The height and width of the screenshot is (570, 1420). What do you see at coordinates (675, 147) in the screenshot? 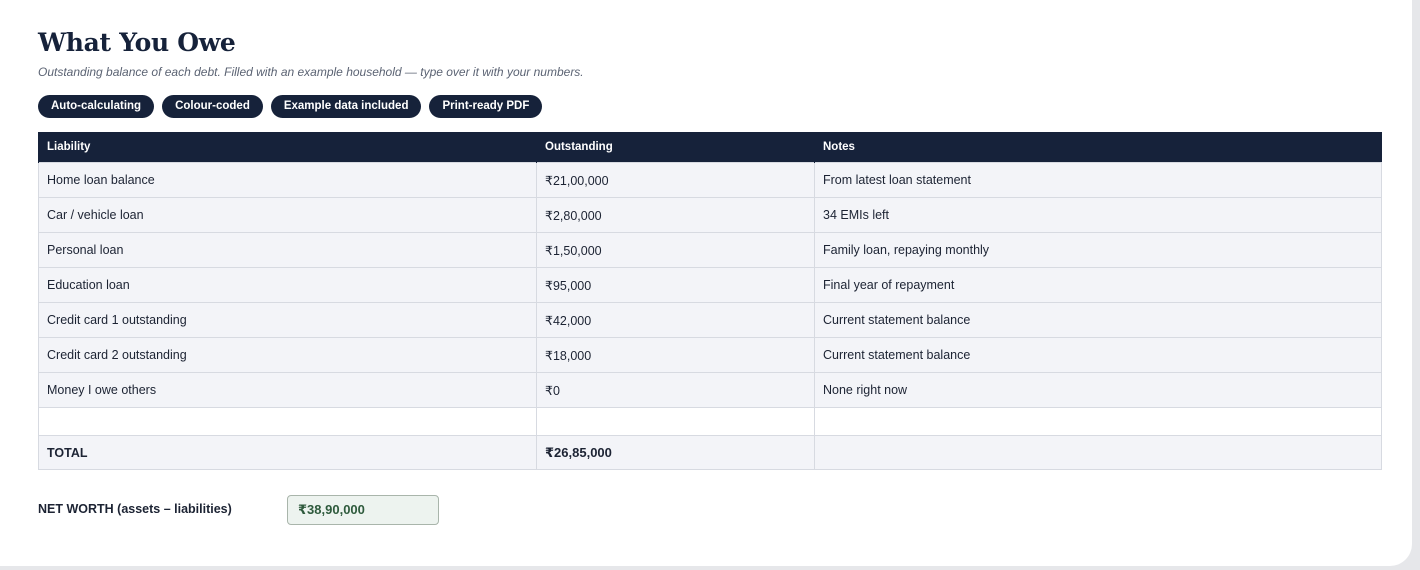
I see `column-header-outstanding: Outstanding` at bounding box center [675, 147].